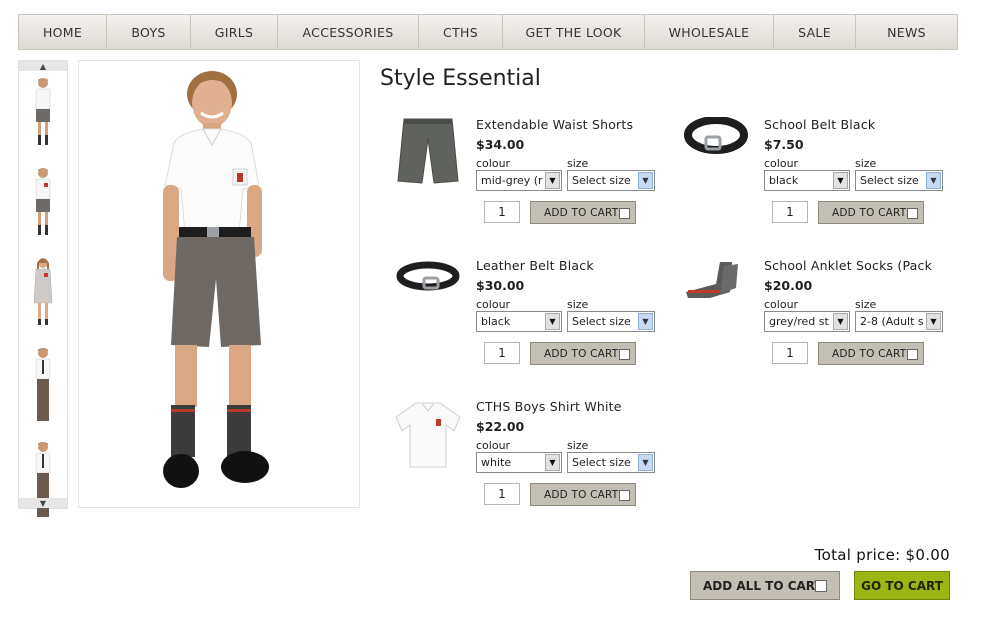 This screenshot has height=620, width=983. What do you see at coordinates (906, 32) in the screenshot?
I see `nav-item-news: NEWS` at bounding box center [906, 32].